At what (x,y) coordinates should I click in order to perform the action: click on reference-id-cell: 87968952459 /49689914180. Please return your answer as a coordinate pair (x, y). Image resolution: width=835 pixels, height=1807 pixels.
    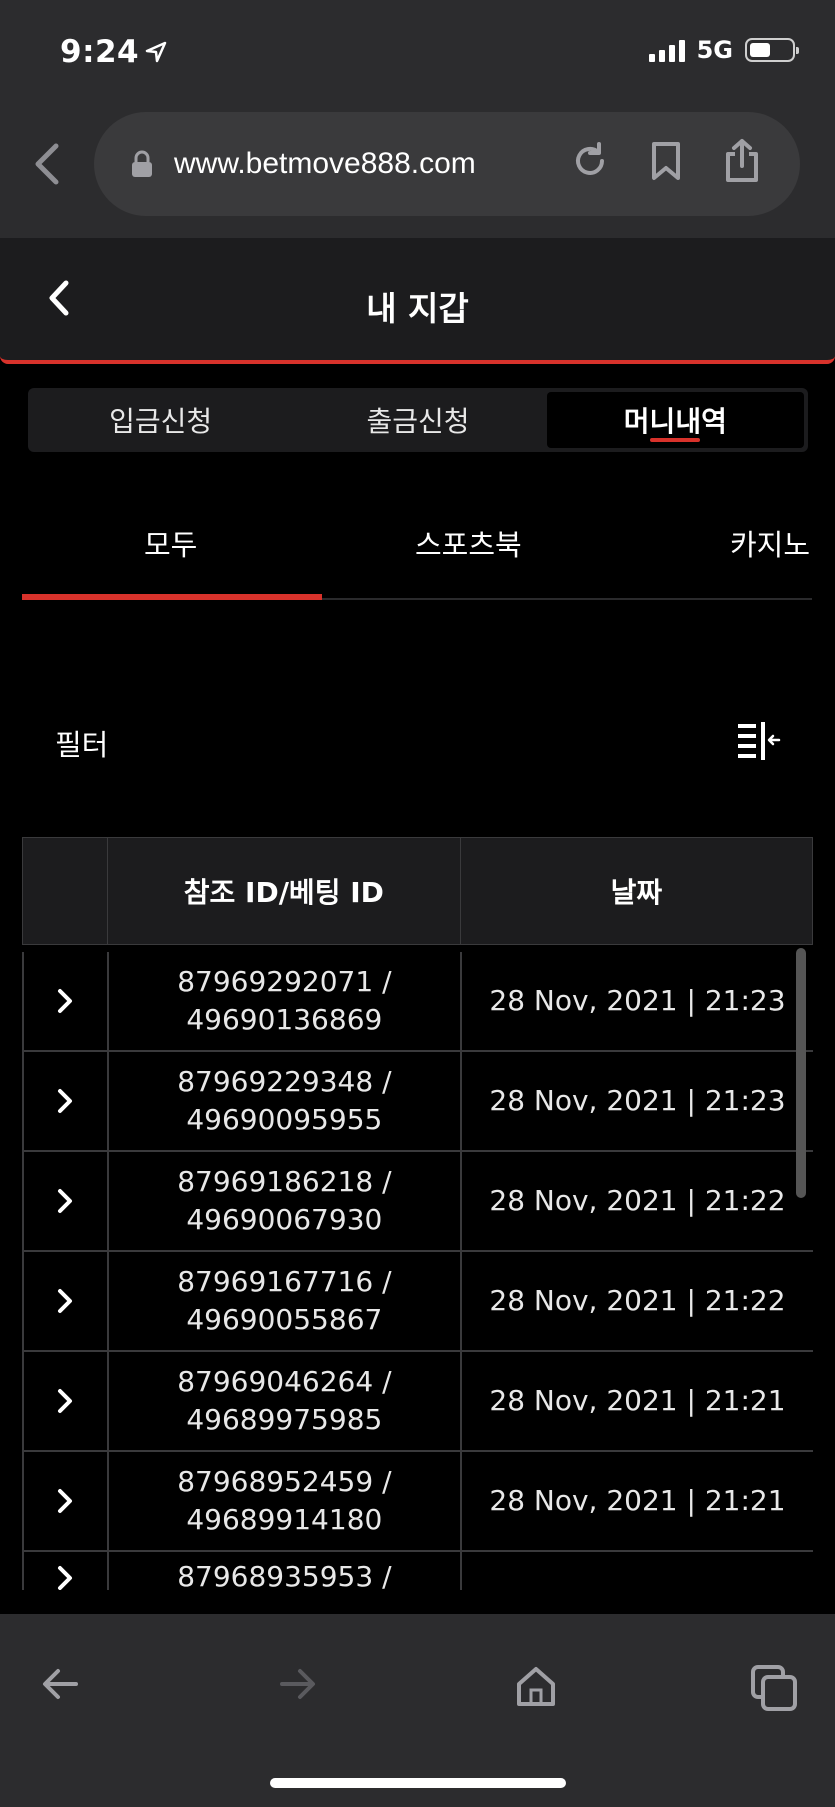
    Looking at the image, I should click on (285, 1501).